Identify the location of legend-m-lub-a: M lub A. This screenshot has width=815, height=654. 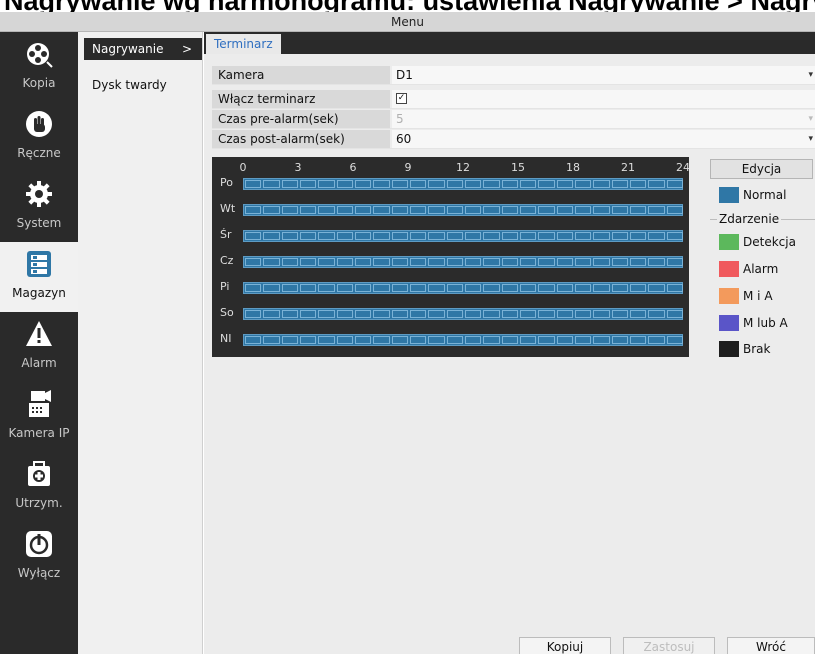
(767, 323).